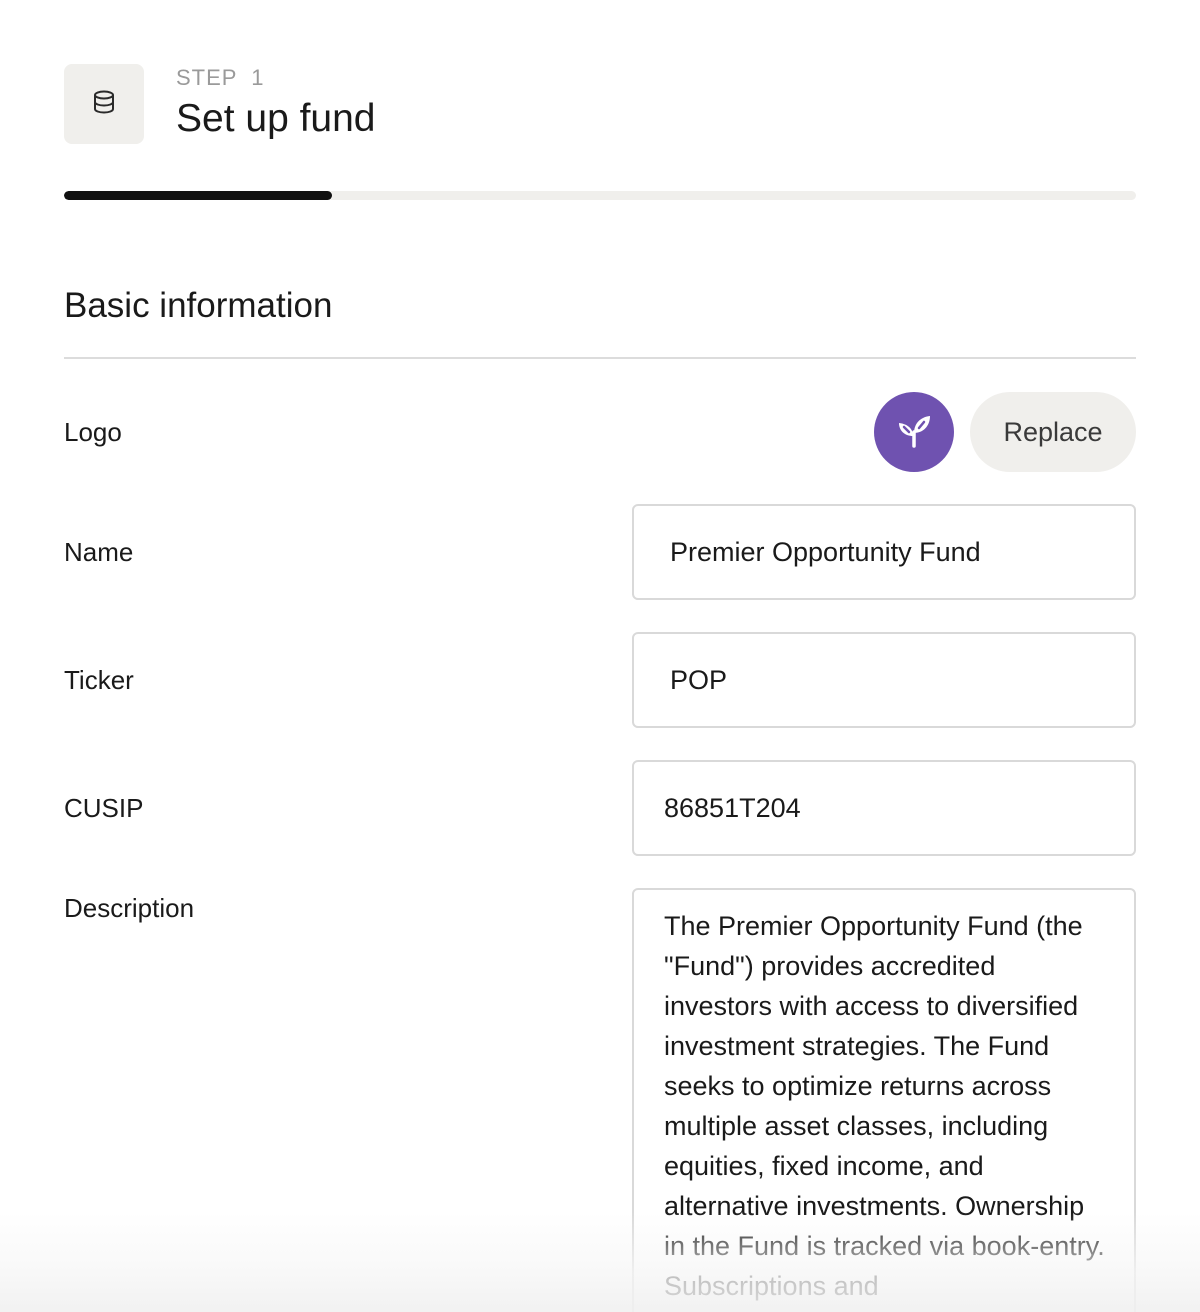  Describe the element at coordinates (220, 77) in the screenshot. I see `step-label: STEP 1` at that location.